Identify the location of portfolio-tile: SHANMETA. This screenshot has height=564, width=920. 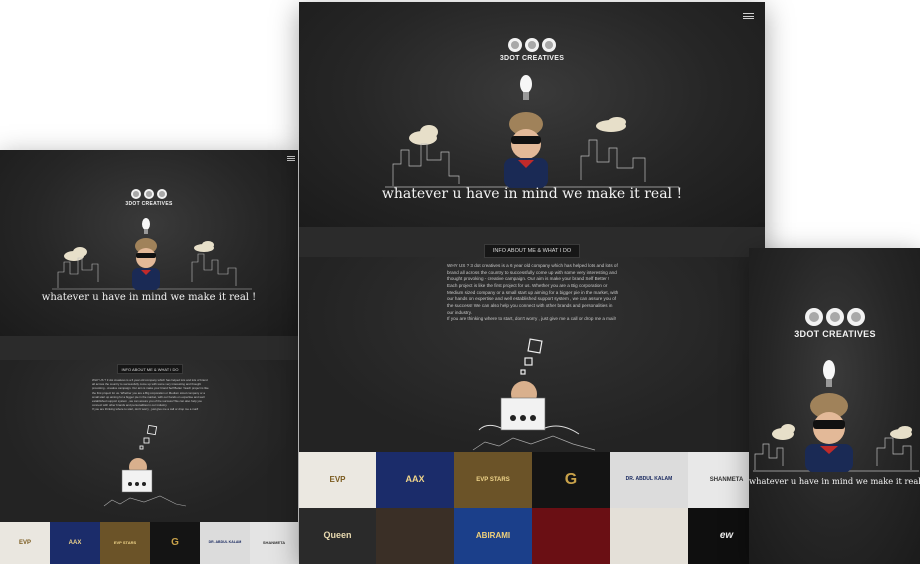
(274, 543).